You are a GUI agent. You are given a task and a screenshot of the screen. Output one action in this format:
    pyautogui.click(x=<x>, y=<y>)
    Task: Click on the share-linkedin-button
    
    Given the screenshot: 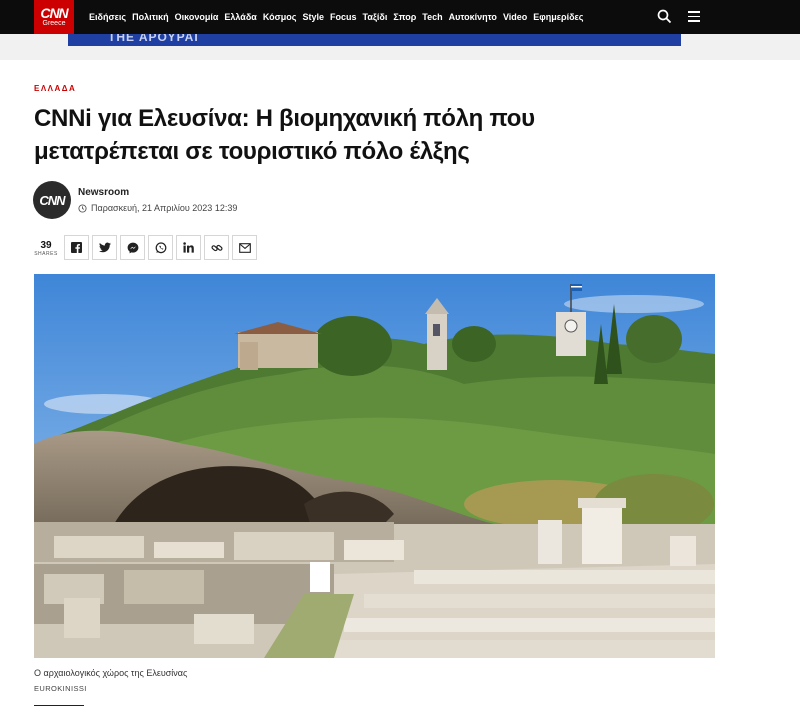 What is the action you would take?
    pyautogui.click(x=188, y=247)
    